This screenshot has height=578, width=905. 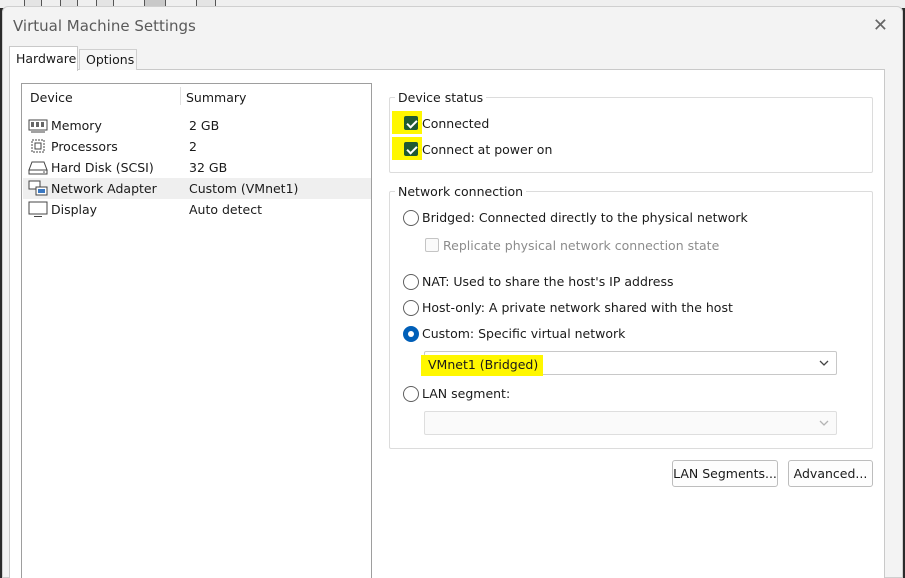 I want to click on lan-segment-select, so click(x=630, y=423).